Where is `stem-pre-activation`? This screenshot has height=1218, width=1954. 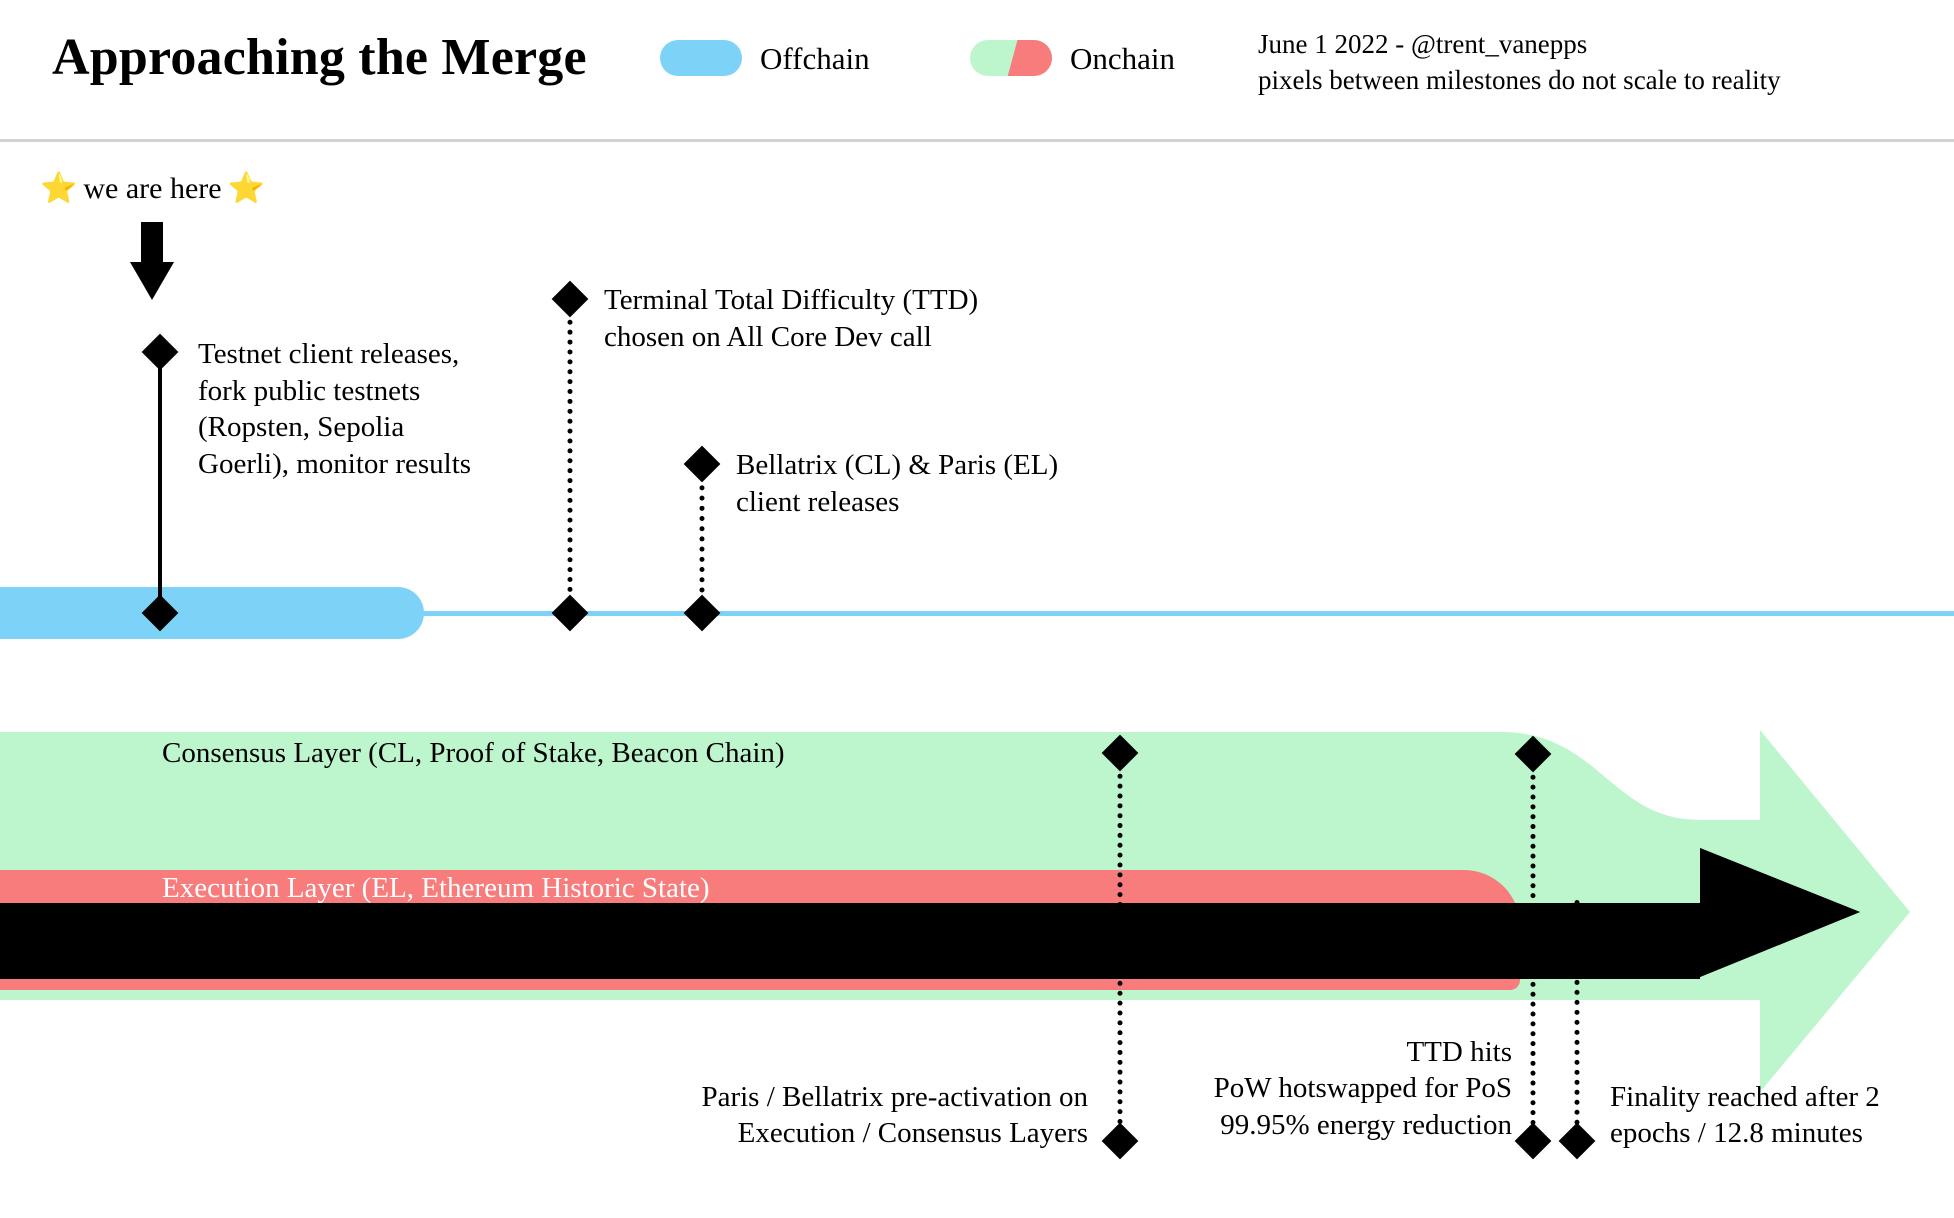
stem-pre-activation is located at coordinates (1120, 954).